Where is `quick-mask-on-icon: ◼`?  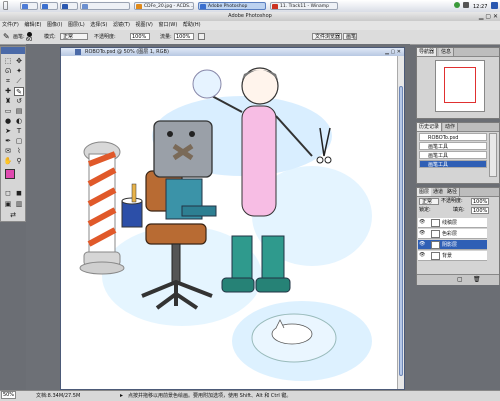 quick-mask-on-icon: ◼ is located at coordinates (19, 193).